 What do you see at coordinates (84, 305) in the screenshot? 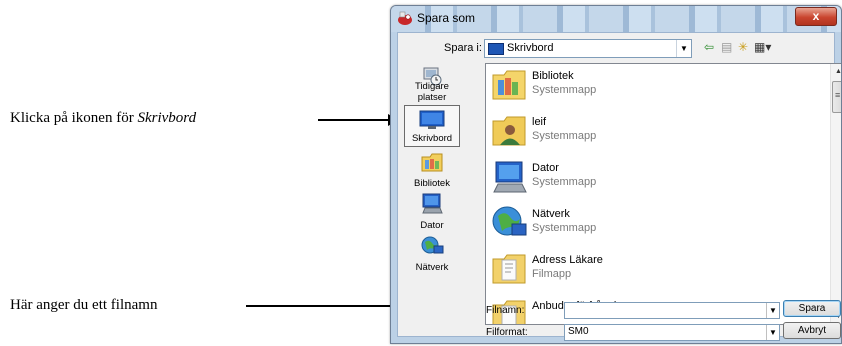
I see `instruction-filename: Här anger du ett filnamn` at bounding box center [84, 305].